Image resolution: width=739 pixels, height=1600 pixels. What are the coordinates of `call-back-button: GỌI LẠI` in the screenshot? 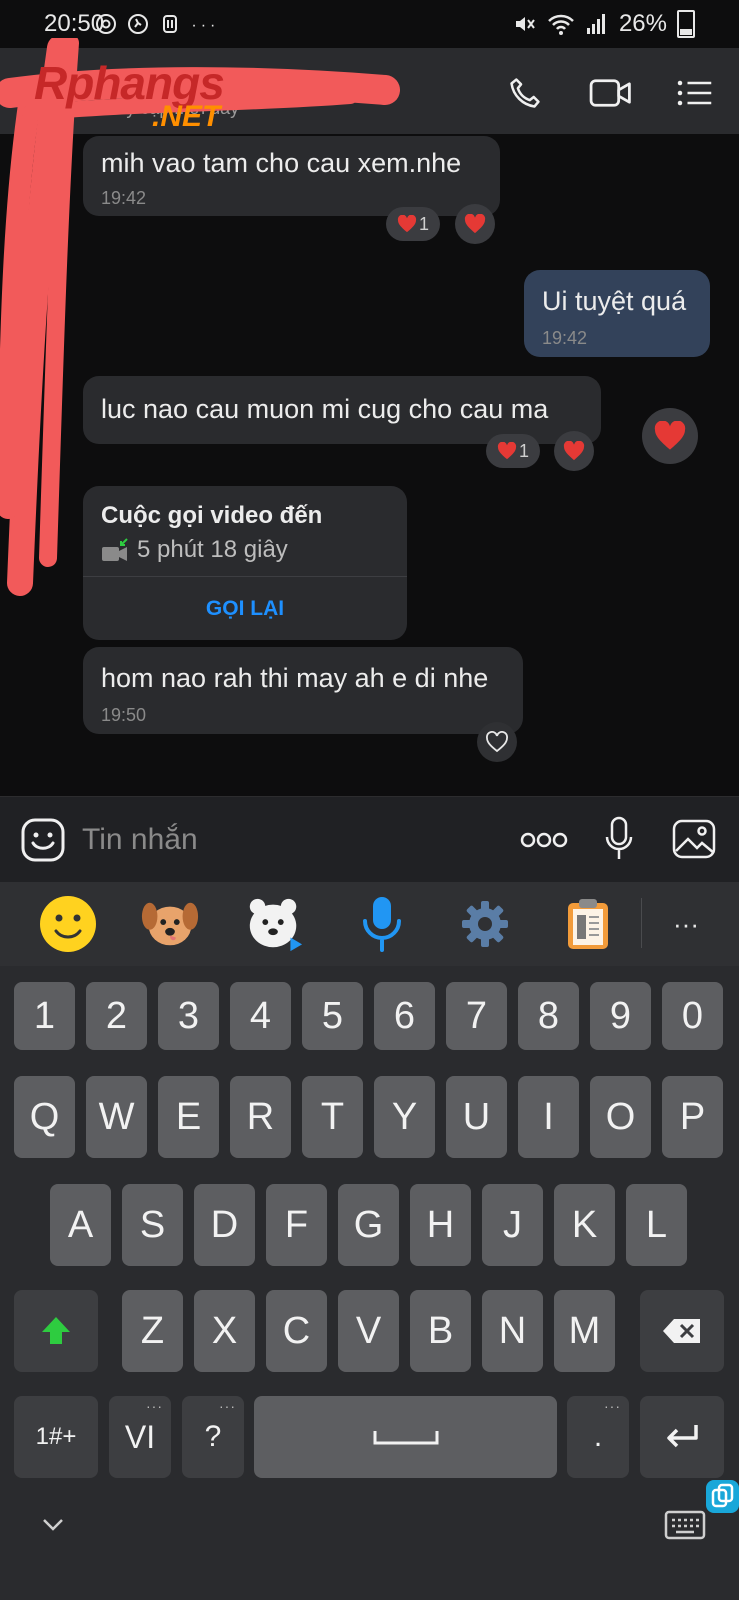 It's located at (245, 608).